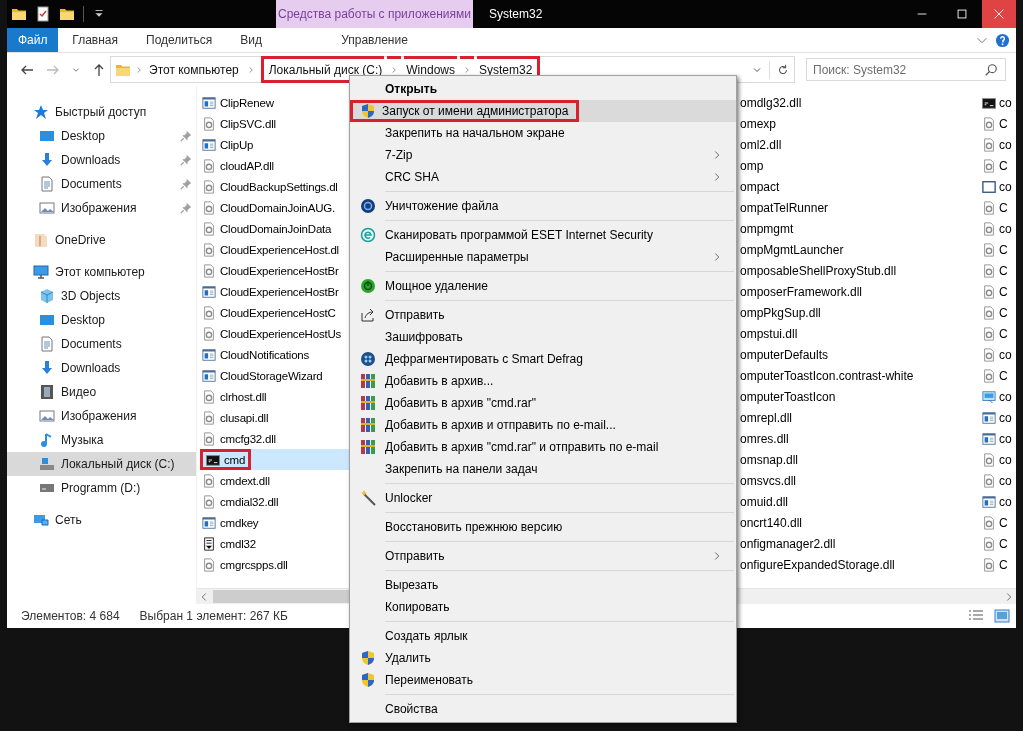 The image size is (1023, 731). What do you see at coordinates (70, 616) in the screenshot?
I see `status-text: Элементов: 4 684` at bounding box center [70, 616].